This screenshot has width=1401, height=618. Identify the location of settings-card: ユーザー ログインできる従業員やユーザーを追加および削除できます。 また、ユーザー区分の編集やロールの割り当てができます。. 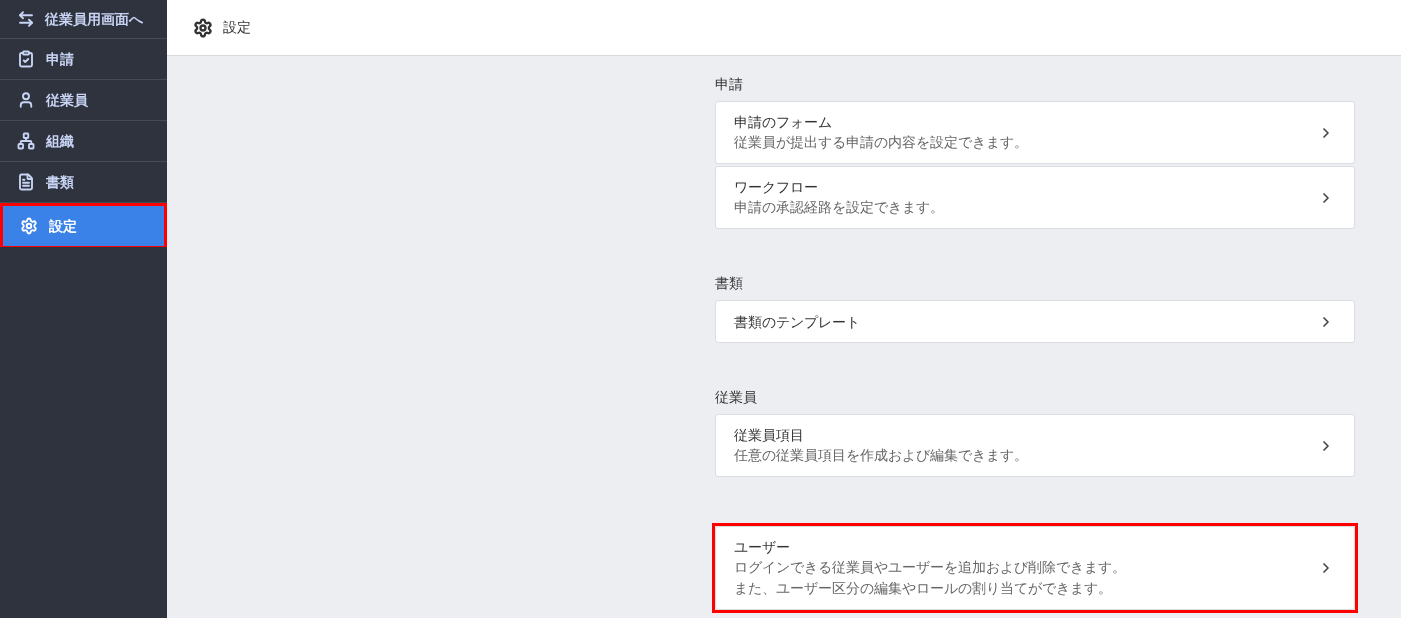
(1035, 568).